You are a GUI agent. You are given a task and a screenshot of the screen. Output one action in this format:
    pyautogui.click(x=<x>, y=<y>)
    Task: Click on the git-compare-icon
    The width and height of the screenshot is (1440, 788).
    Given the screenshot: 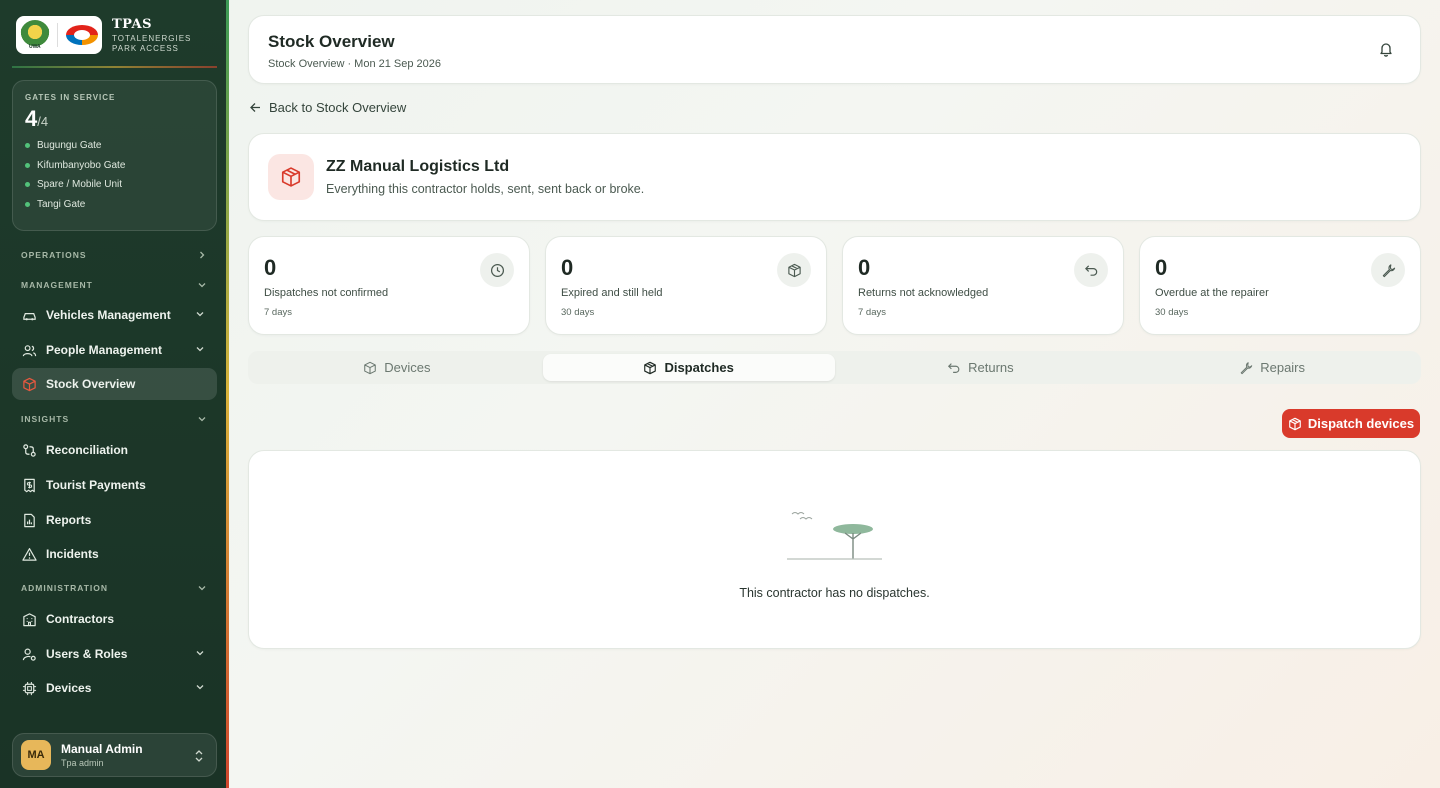 What is the action you would take?
    pyautogui.click(x=29, y=450)
    